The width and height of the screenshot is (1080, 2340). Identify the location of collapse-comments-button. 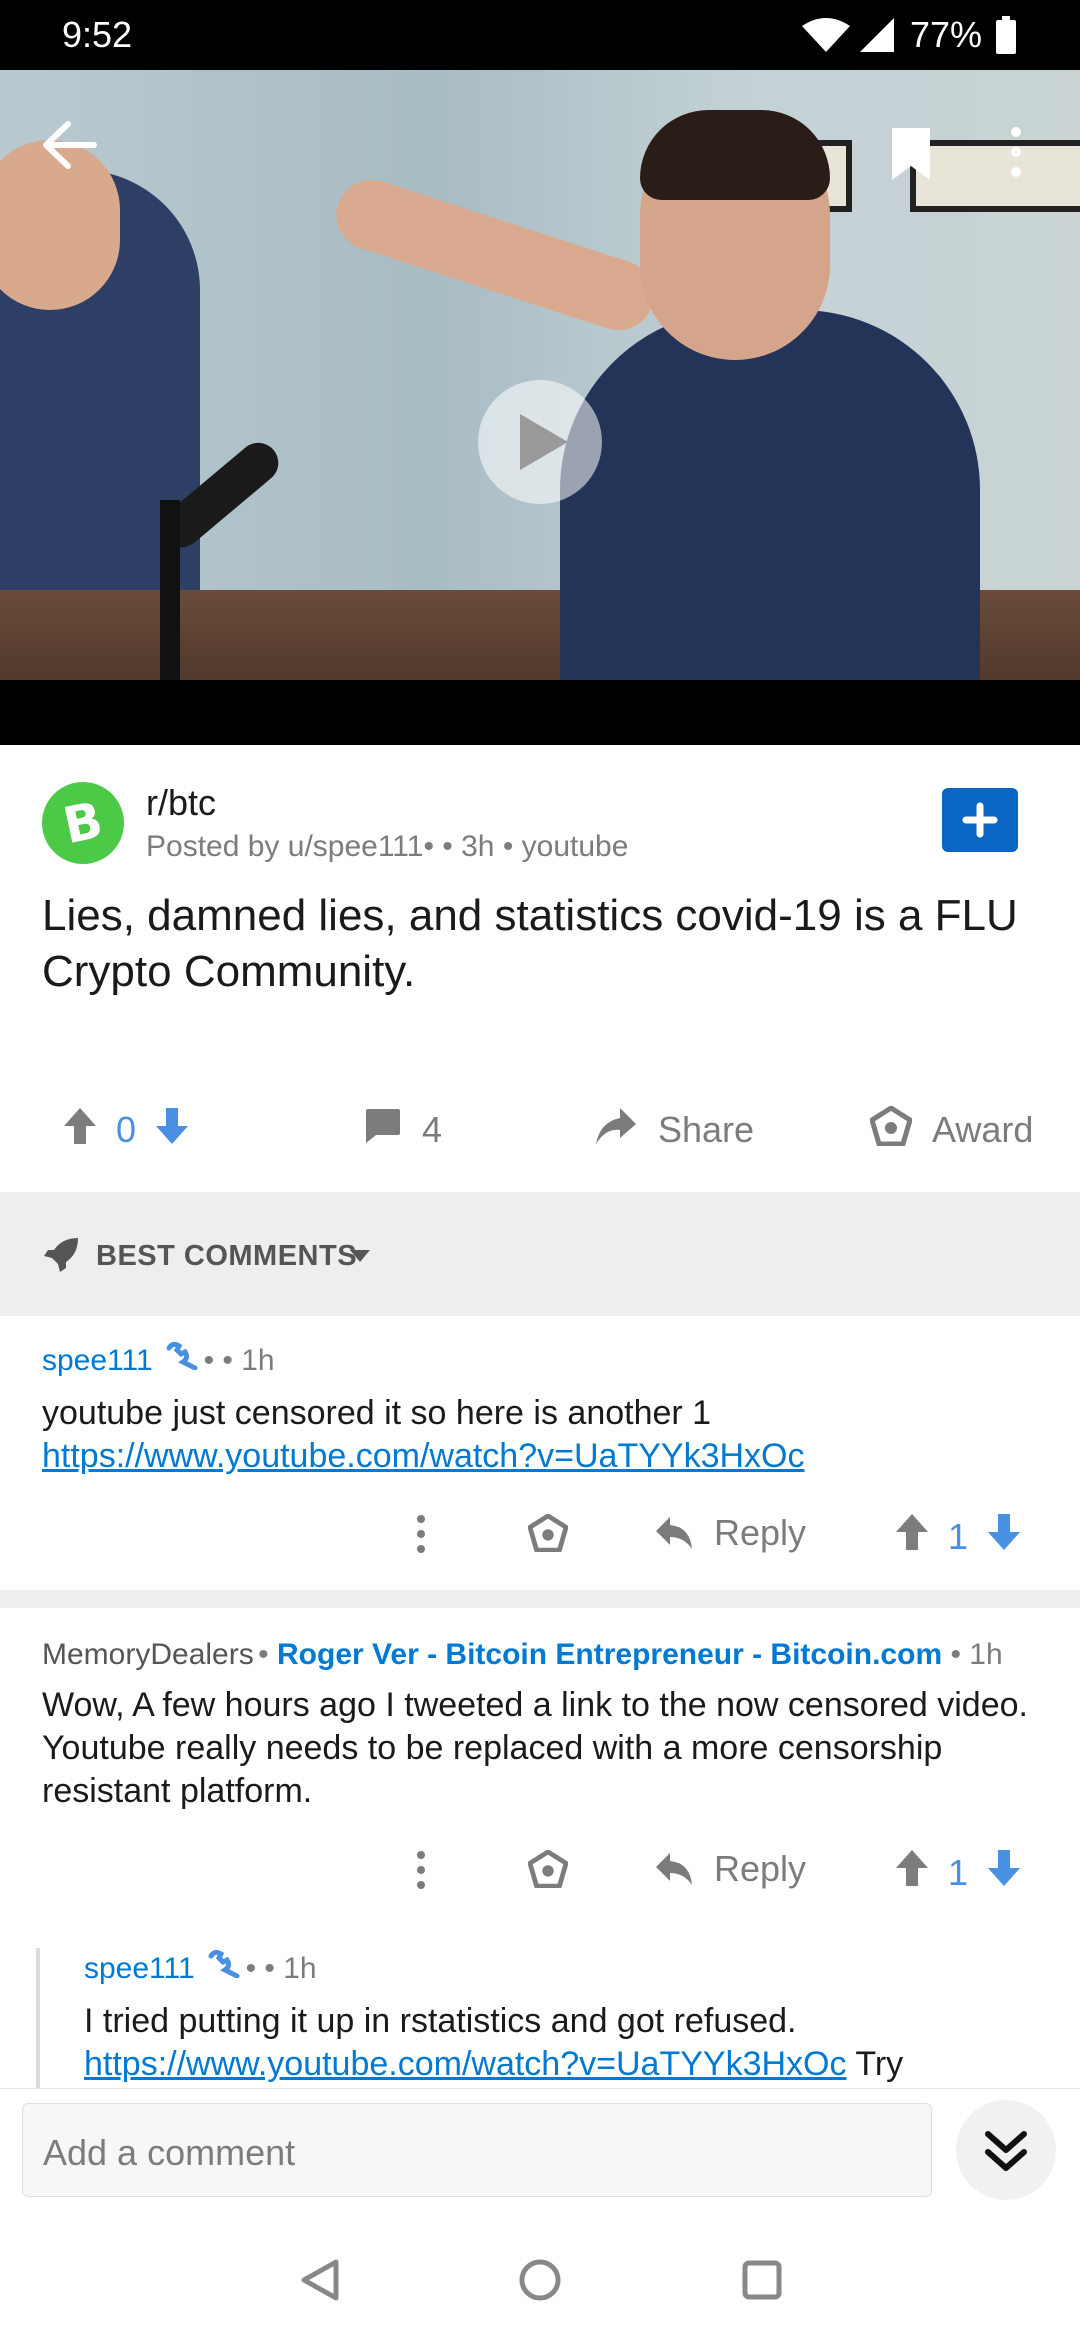
(1006, 2150).